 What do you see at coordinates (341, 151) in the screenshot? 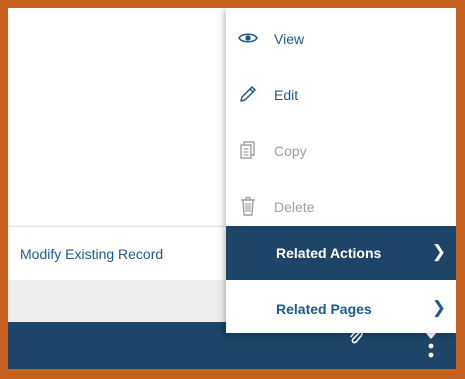
I see `menu-item-copy: Copy` at bounding box center [341, 151].